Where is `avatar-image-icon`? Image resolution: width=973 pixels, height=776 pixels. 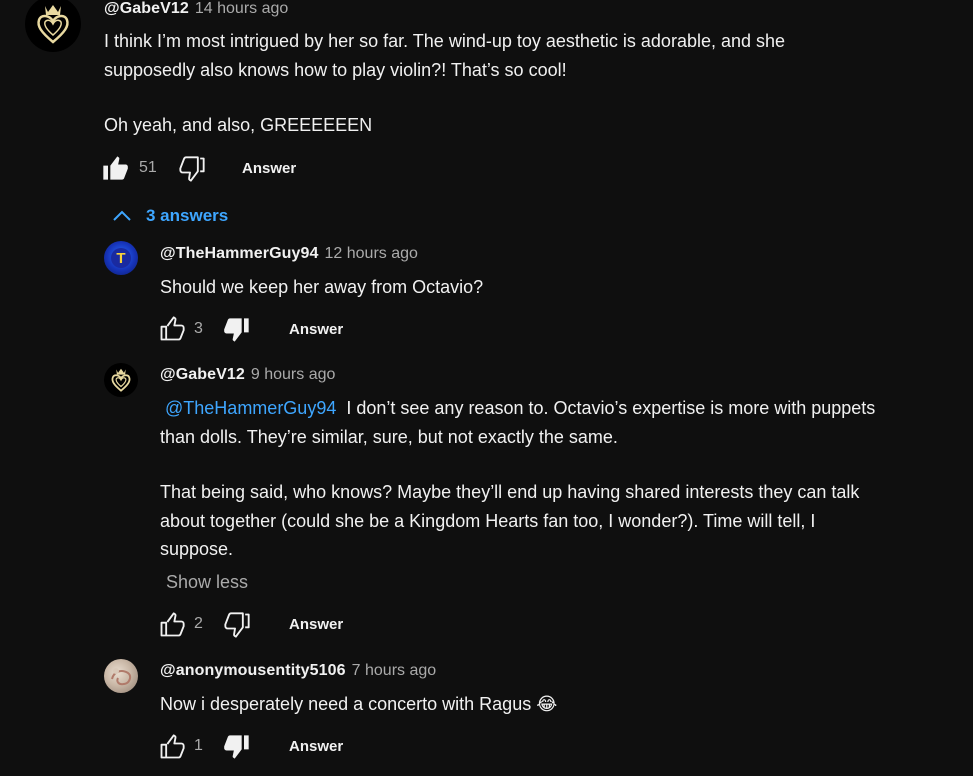
avatar-image-icon is located at coordinates (121, 677).